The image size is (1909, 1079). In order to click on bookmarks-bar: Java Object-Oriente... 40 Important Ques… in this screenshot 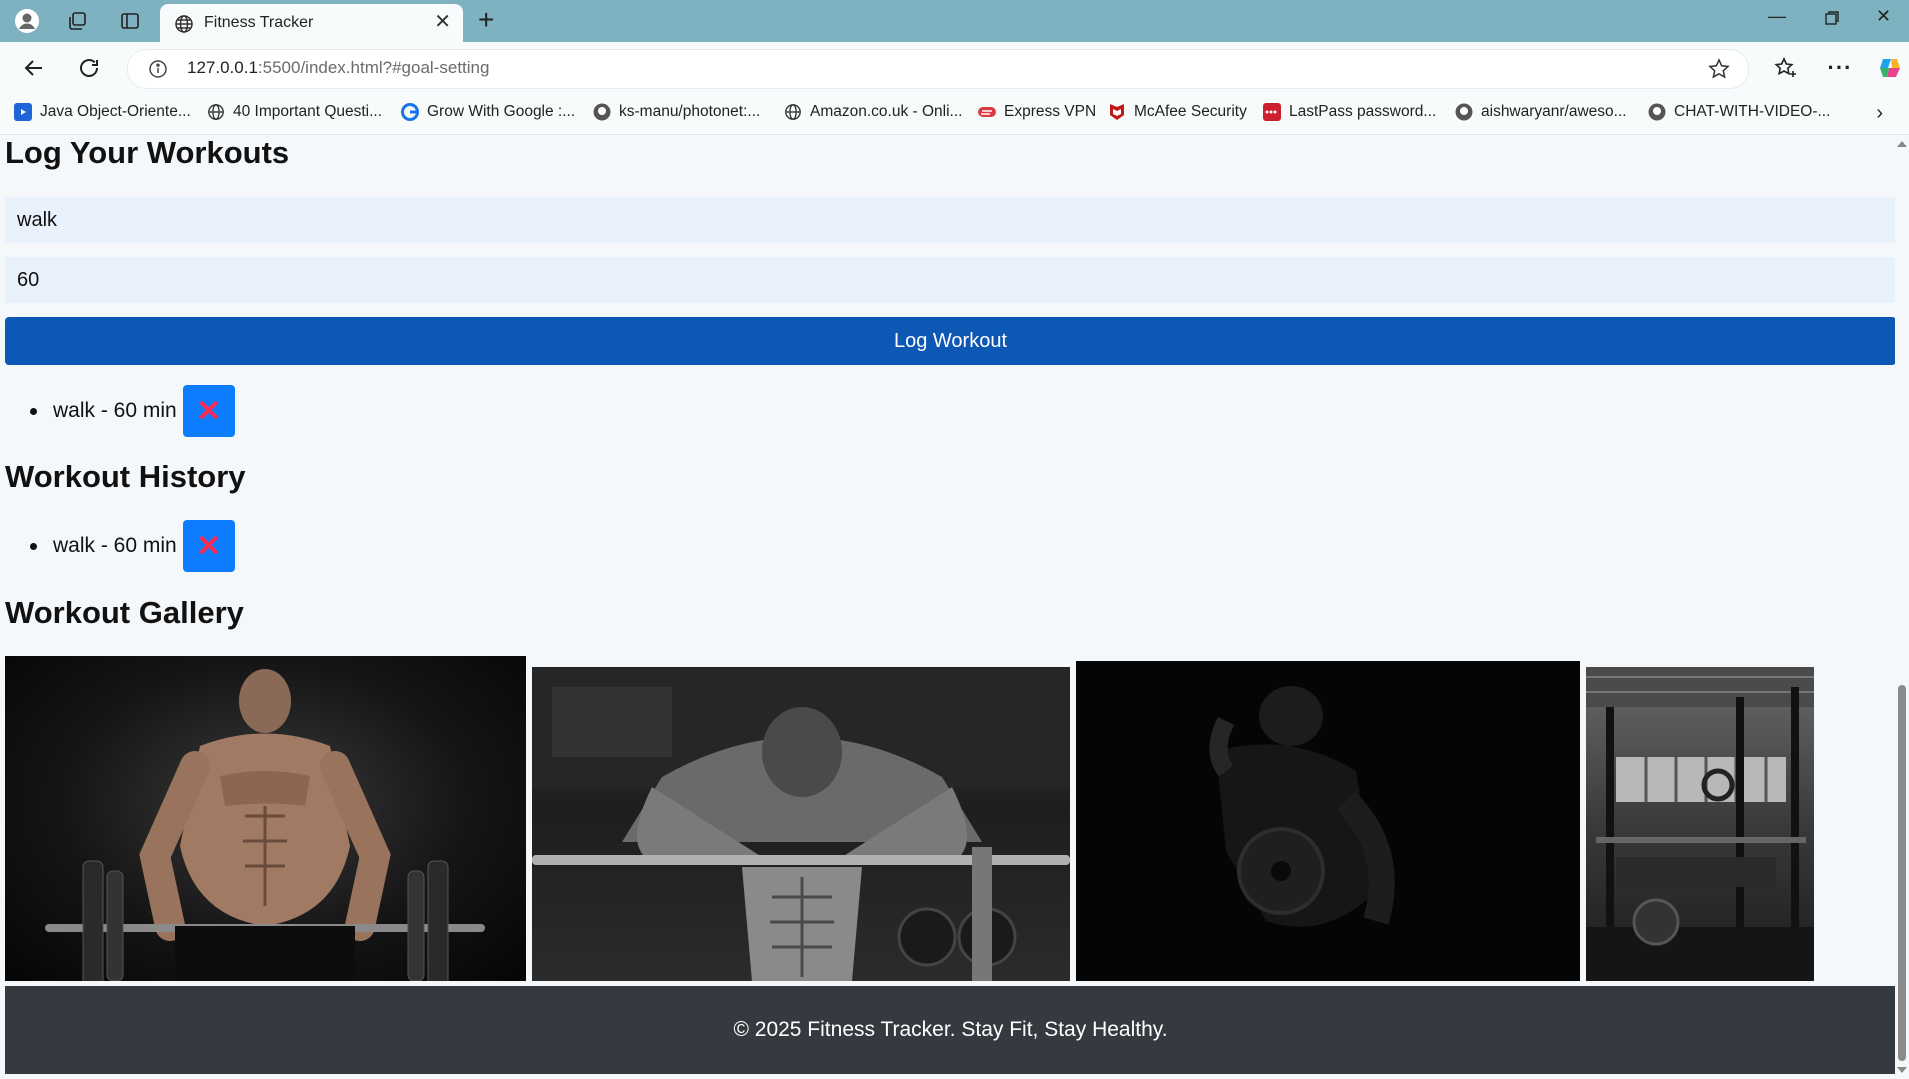, I will do `click(954, 114)`.